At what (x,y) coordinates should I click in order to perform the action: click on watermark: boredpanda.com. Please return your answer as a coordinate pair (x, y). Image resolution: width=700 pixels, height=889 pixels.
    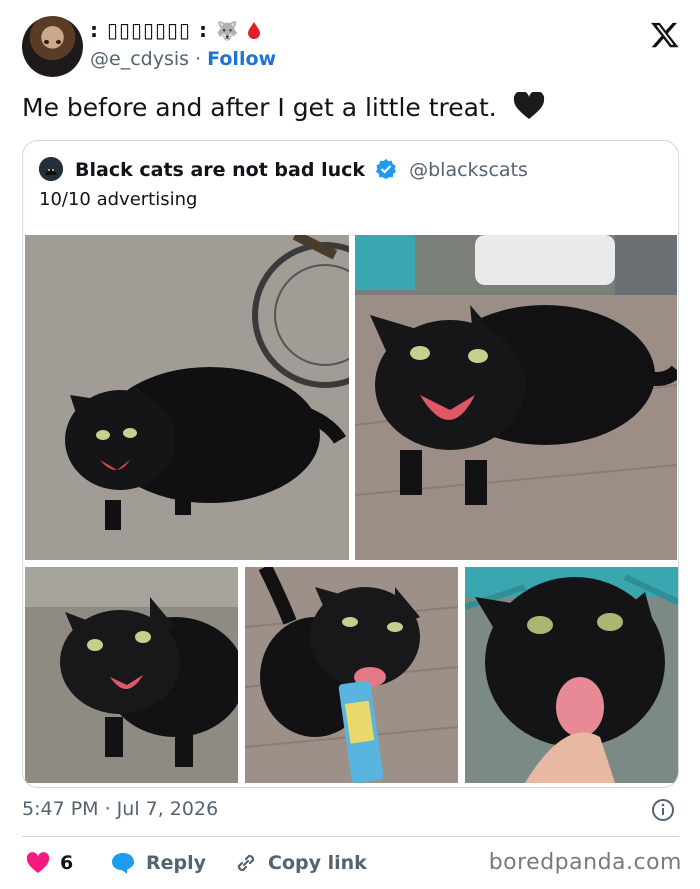
    Looking at the image, I should click on (585, 862).